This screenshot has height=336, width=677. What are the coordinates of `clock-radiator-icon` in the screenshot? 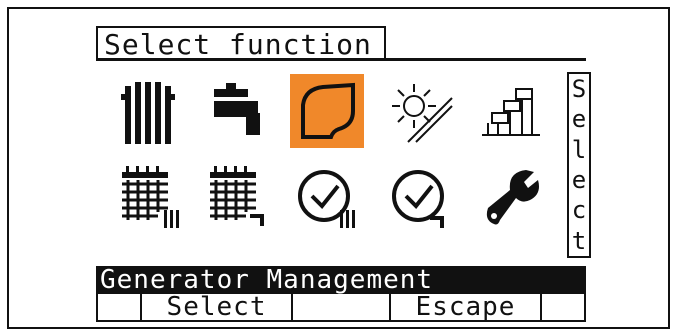 It's located at (327, 197).